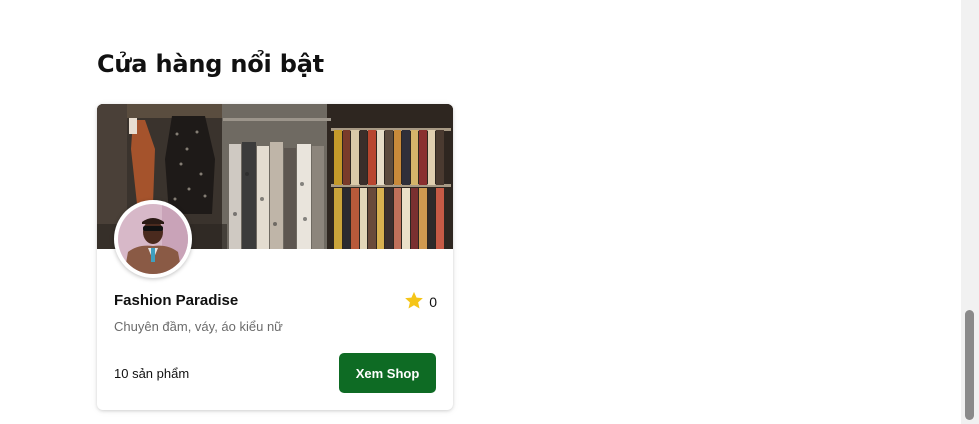 This screenshot has height=424, width=979. Describe the element at coordinates (210, 64) in the screenshot. I see `section-title: Cửa hàng nổi bật` at that location.